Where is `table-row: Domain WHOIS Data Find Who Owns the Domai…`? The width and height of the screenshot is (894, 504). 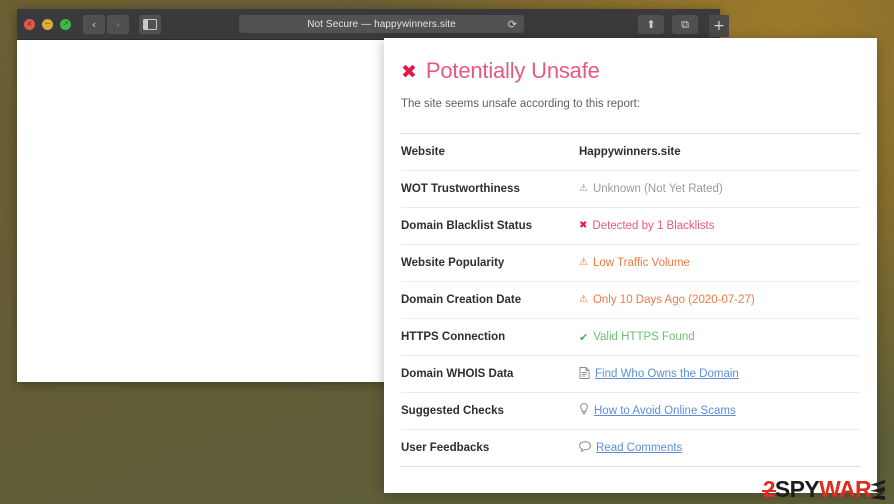
table-row: Domain WHOIS Data Find Who Owns the Domai… is located at coordinates (630, 374).